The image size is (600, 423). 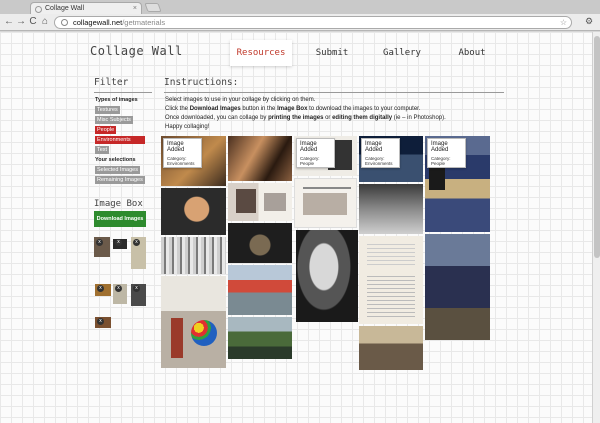 What do you see at coordinates (300, 7) in the screenshot?
I see `browser-tab-strip: Collage Wall ×` at bounding box center [300, 7].